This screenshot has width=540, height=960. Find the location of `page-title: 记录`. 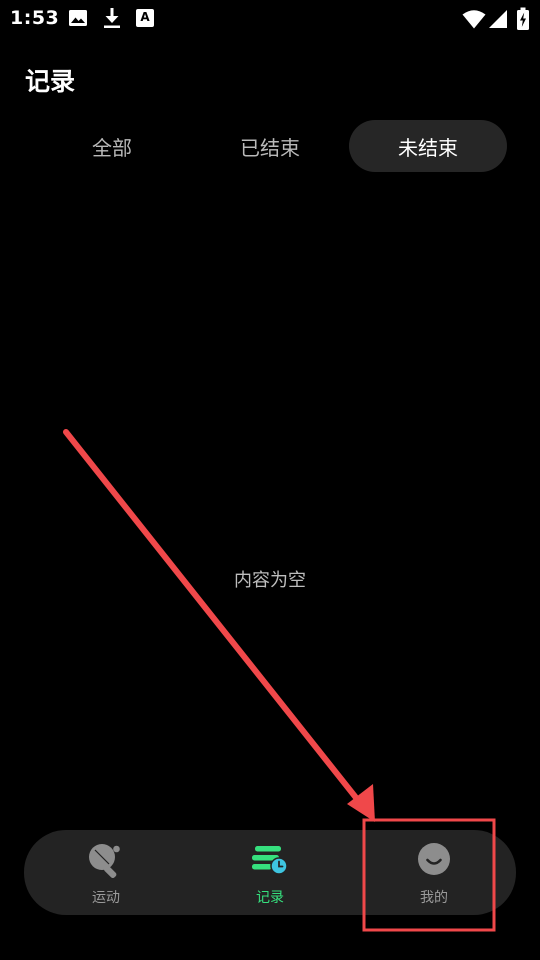

page-title: 记录 is located at coordinates (50, 81).